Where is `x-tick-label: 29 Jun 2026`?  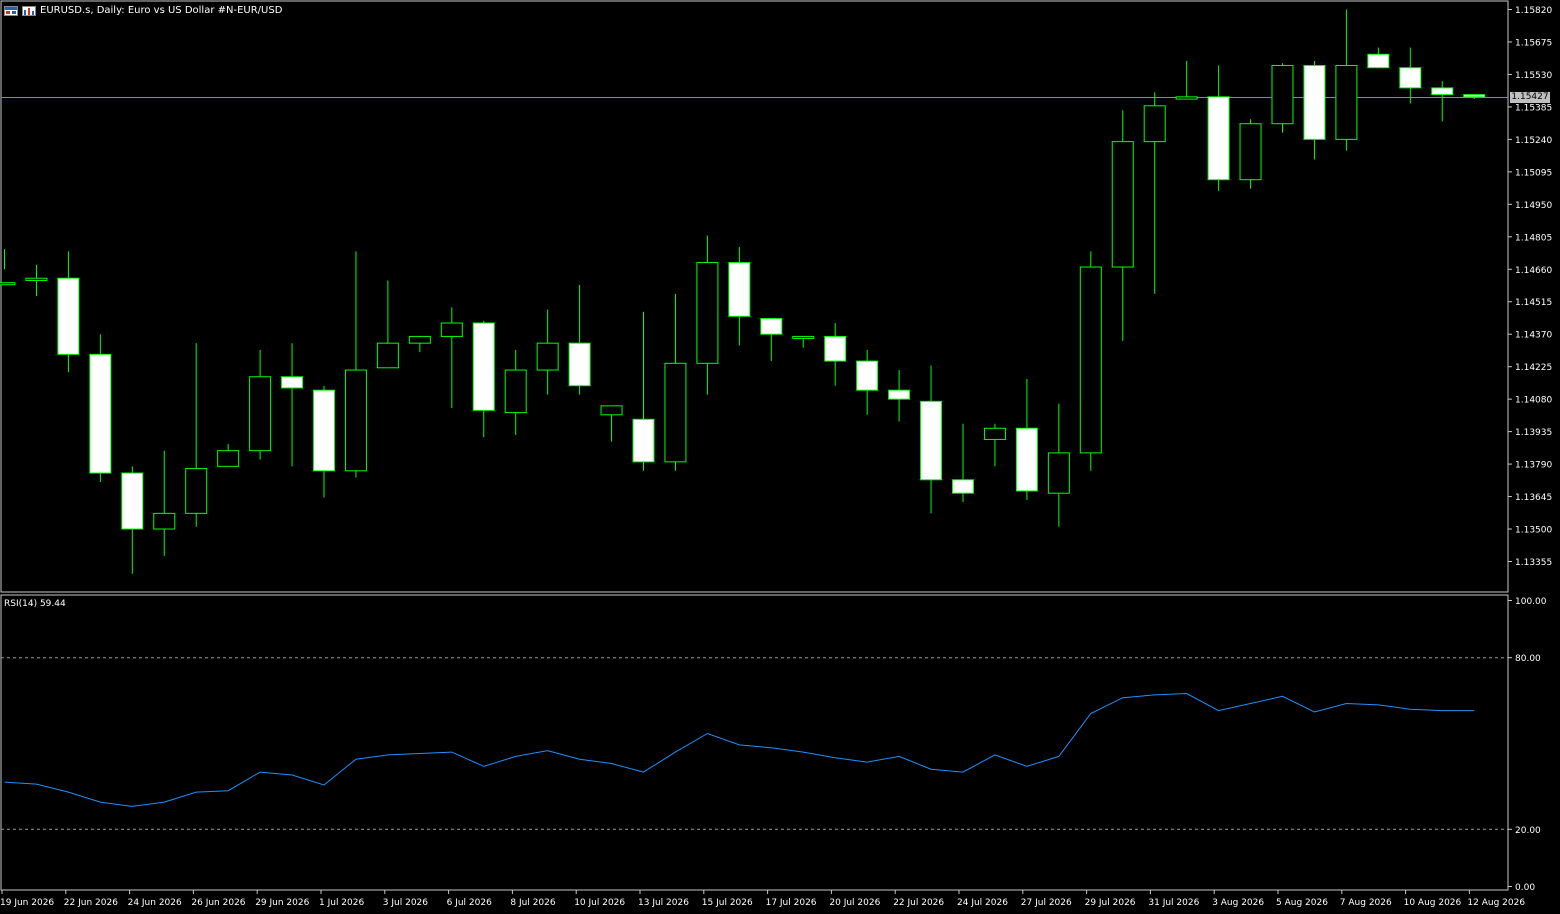 x-tick-label: 29 Jun 2026 is located at coordinates (282, 903).